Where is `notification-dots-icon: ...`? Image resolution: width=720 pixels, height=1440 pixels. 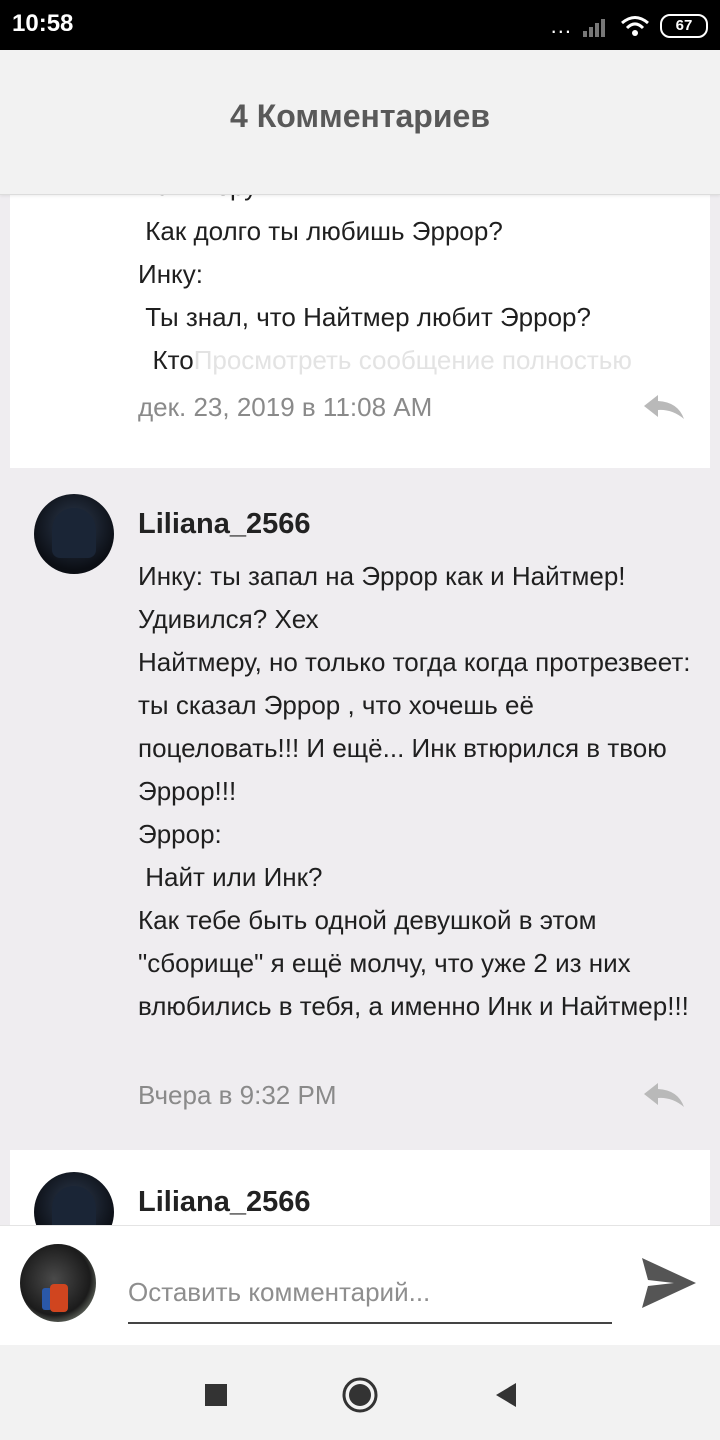
notification-dots-icon: ... is located at coordinates (561, 25).